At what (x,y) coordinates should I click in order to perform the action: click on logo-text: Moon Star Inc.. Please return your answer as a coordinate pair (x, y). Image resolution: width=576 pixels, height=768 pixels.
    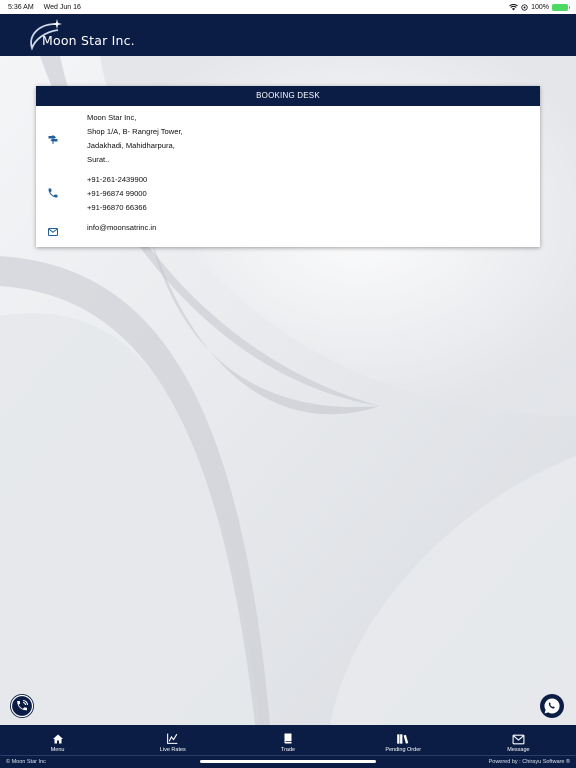
    Looking at the image, I should click on (88, 40).